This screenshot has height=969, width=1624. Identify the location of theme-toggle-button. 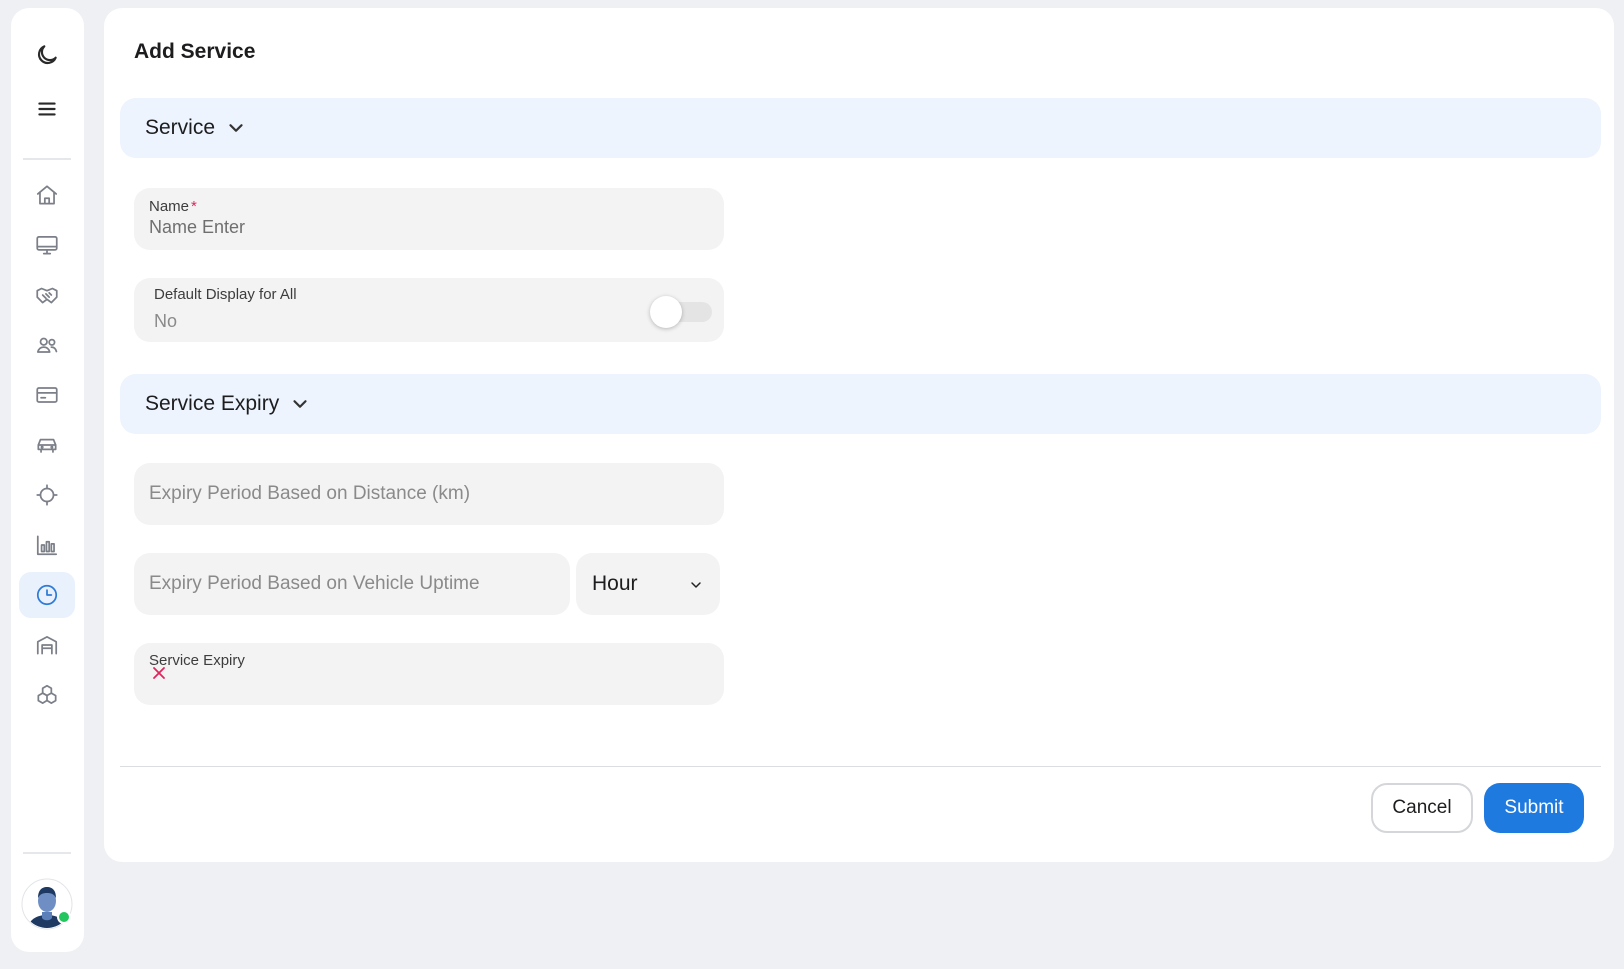
(47, 55).